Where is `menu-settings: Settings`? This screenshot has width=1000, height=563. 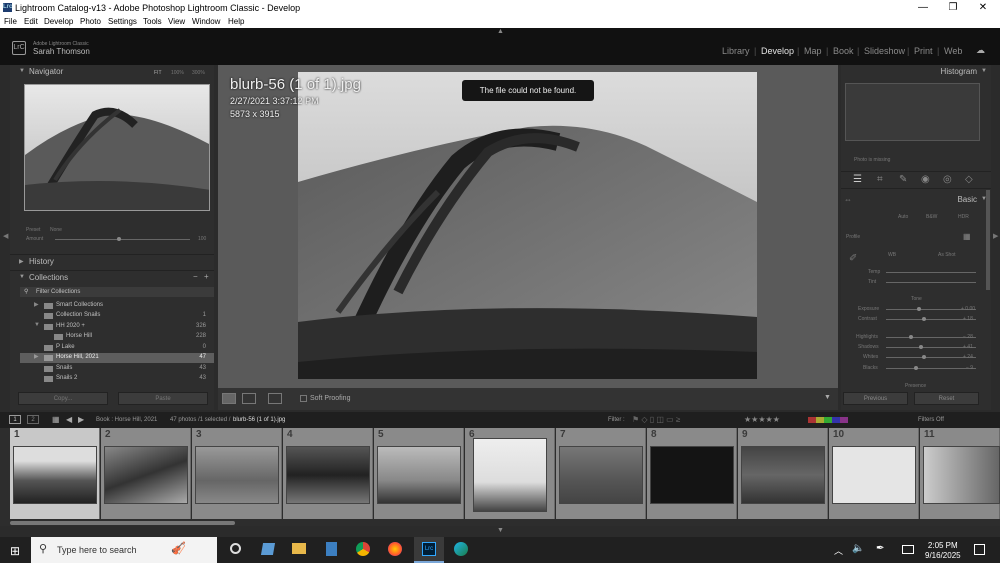 menu-settings: Settings is located at coordinates (122, 21).